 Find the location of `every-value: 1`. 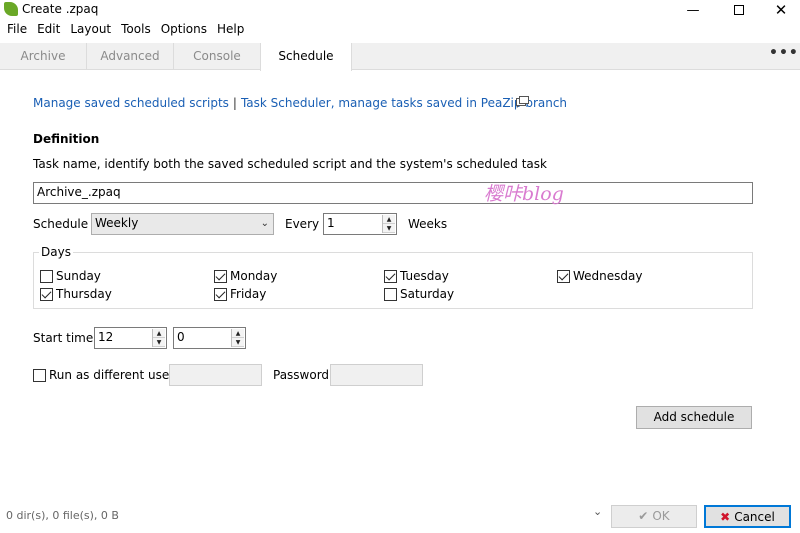

every-value: 1 is located at coordinates (331, 223).